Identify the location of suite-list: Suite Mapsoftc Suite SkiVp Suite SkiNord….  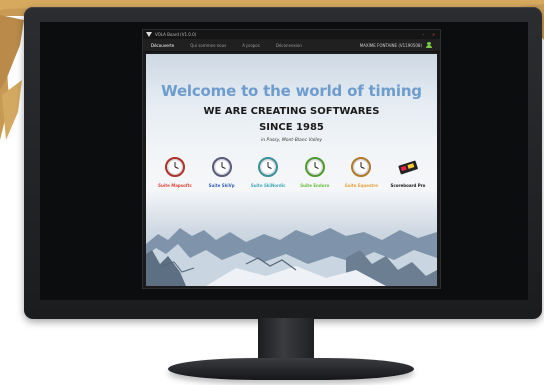
(291, 172).